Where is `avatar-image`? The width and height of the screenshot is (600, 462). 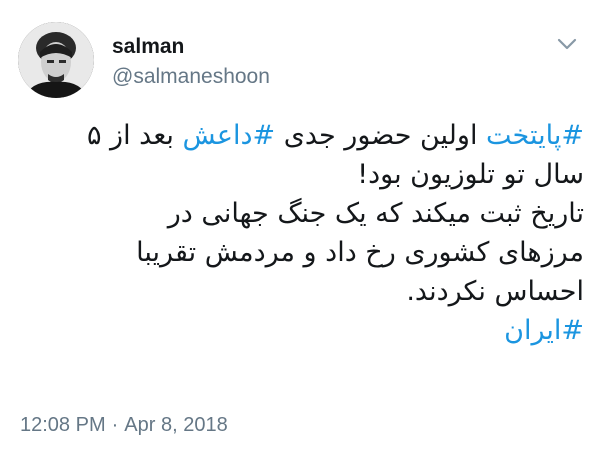 avatar-image is located at coordinates (56, 60).